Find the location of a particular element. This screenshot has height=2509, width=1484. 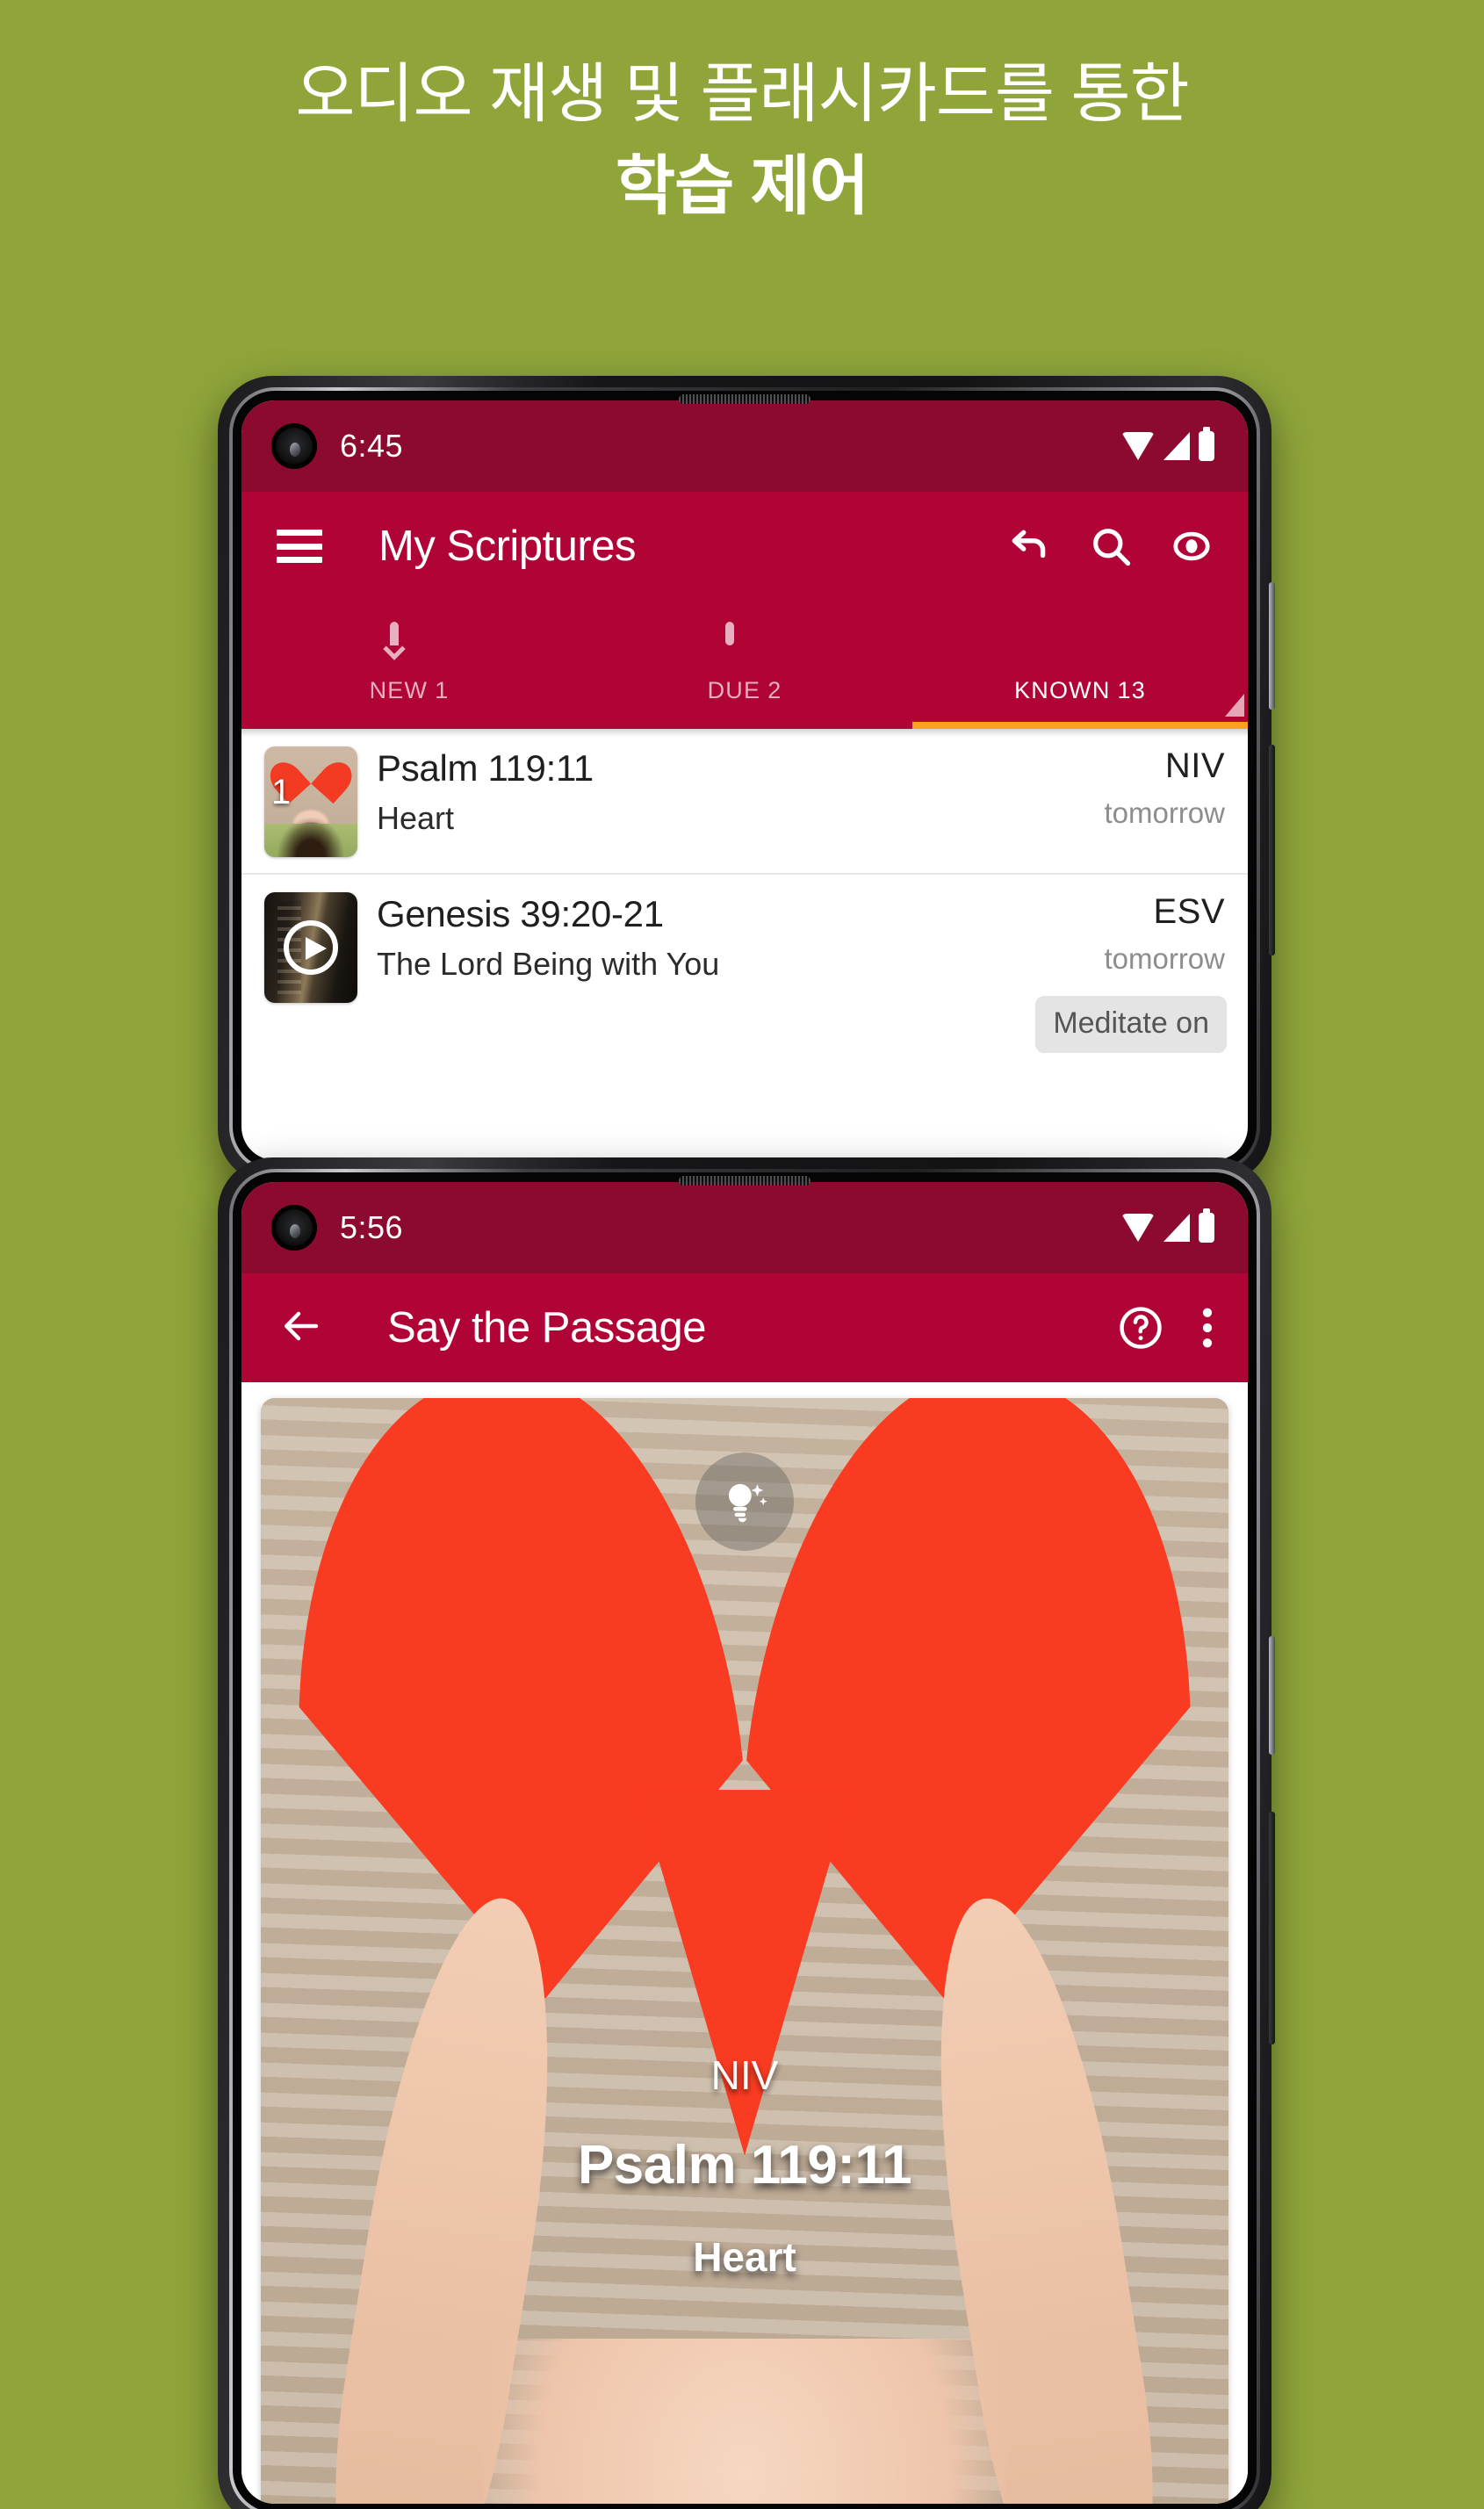

list-item-body: Psalm 119:11 Heart is located at coordinates (724, 792).